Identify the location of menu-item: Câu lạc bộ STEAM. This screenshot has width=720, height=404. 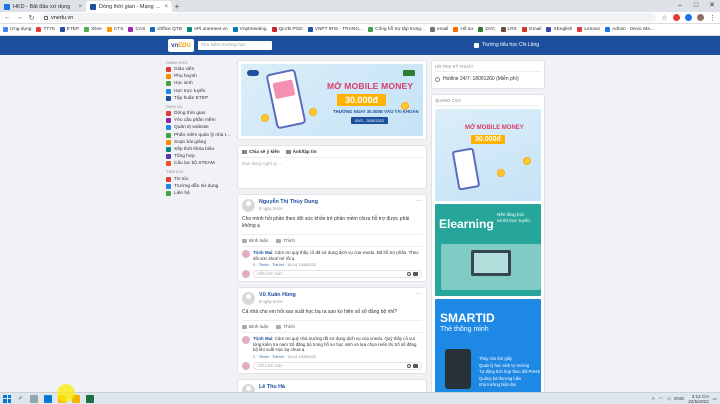
(200, 163).